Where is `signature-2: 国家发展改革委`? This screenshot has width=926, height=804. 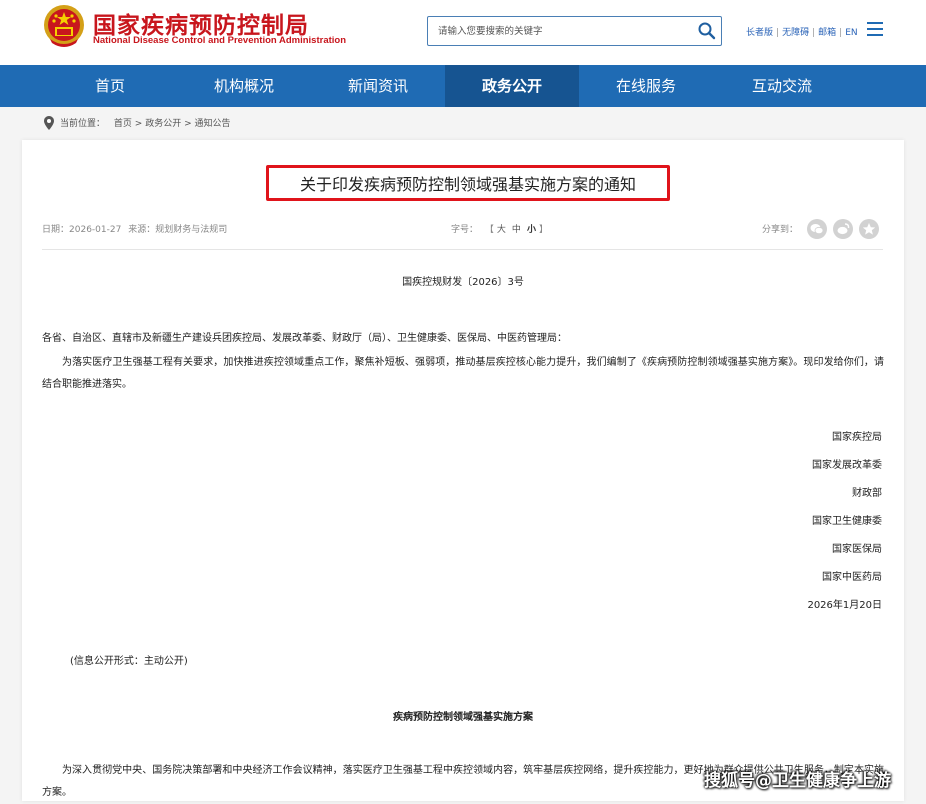
signature-2: 国家发展改革委 is located at coordinates (847, 465).